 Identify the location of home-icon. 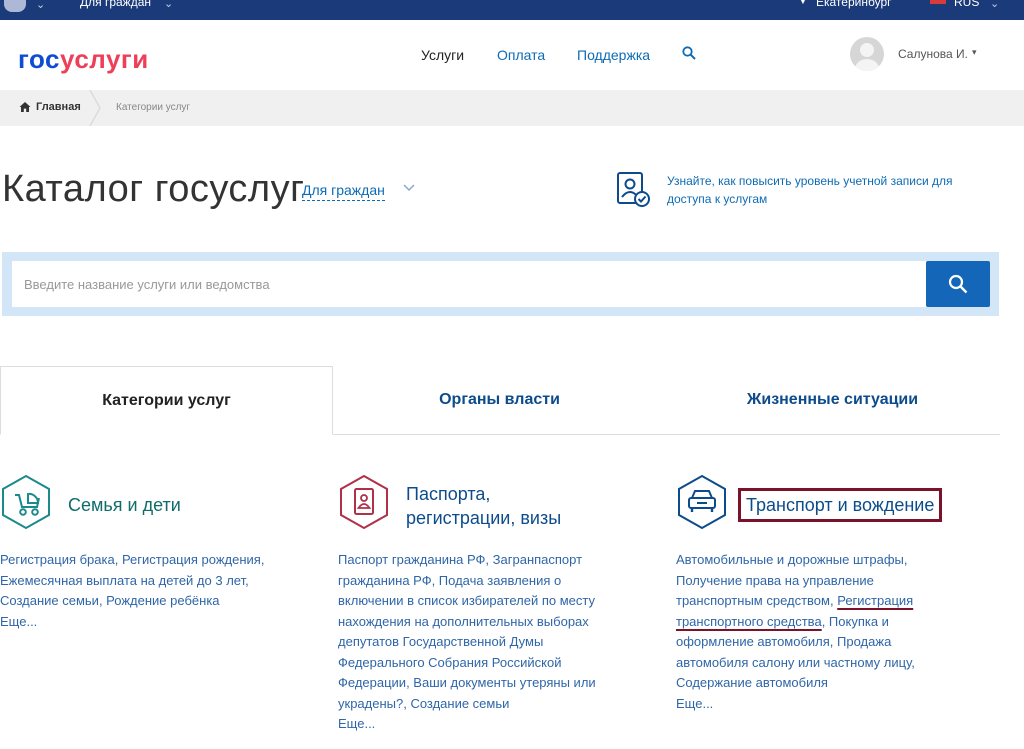
(25, 107).